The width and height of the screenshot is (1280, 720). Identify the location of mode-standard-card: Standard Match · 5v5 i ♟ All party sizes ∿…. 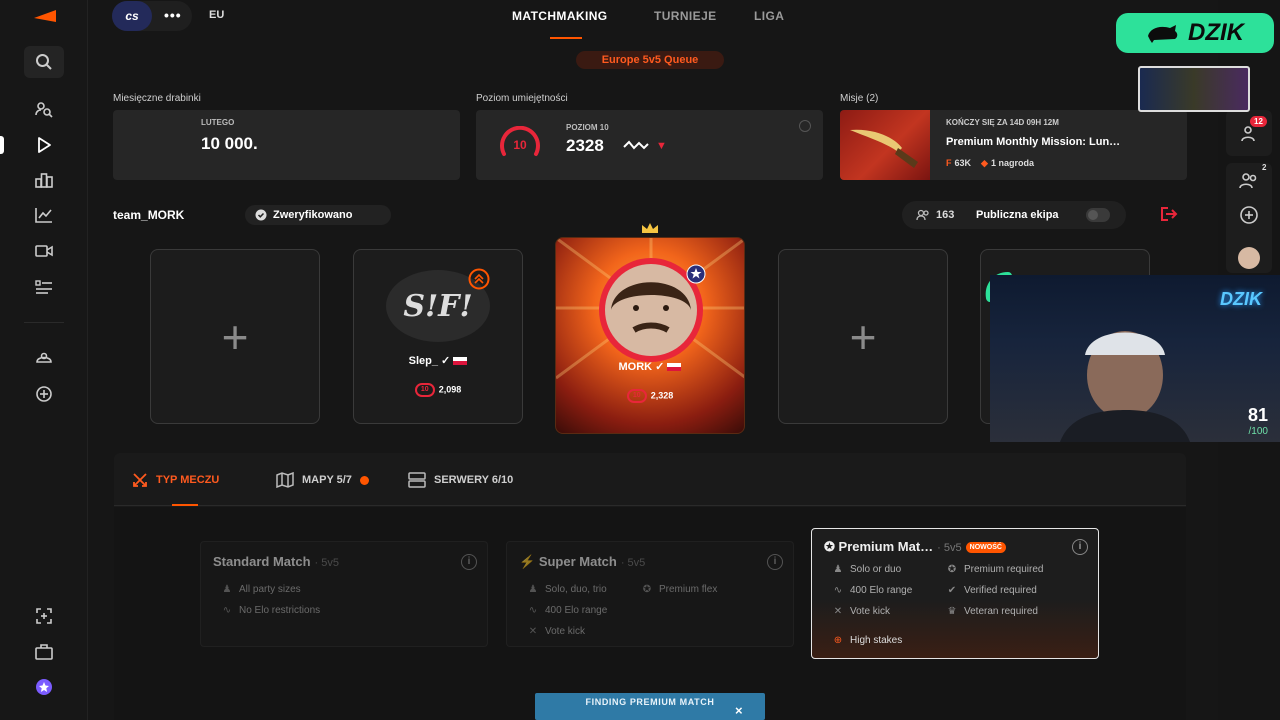
(344, 594).